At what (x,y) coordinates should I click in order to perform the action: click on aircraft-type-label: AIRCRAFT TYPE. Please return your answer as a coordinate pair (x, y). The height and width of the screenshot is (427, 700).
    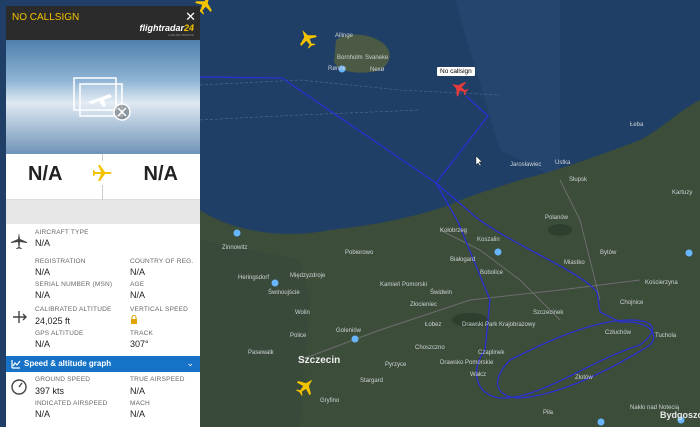
    Looking at the image, I should click on (62, 232).